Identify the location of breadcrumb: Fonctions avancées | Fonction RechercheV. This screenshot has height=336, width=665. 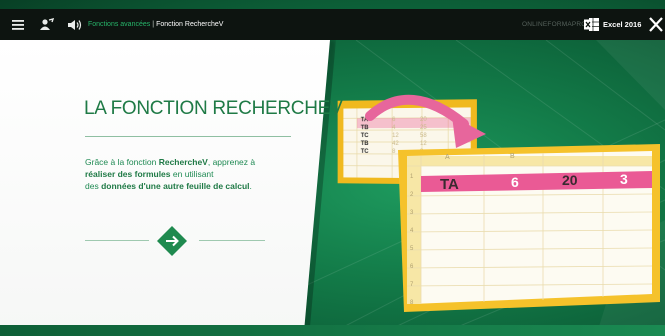
(155, 24).